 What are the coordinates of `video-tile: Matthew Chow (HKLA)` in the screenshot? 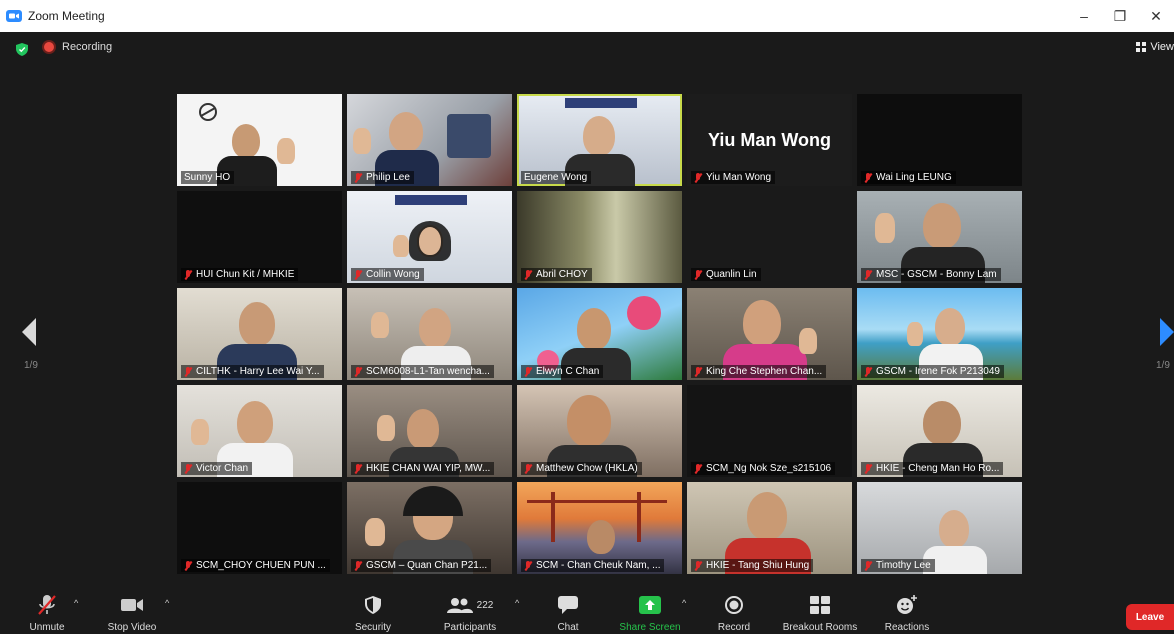 It's located at (599, 431).